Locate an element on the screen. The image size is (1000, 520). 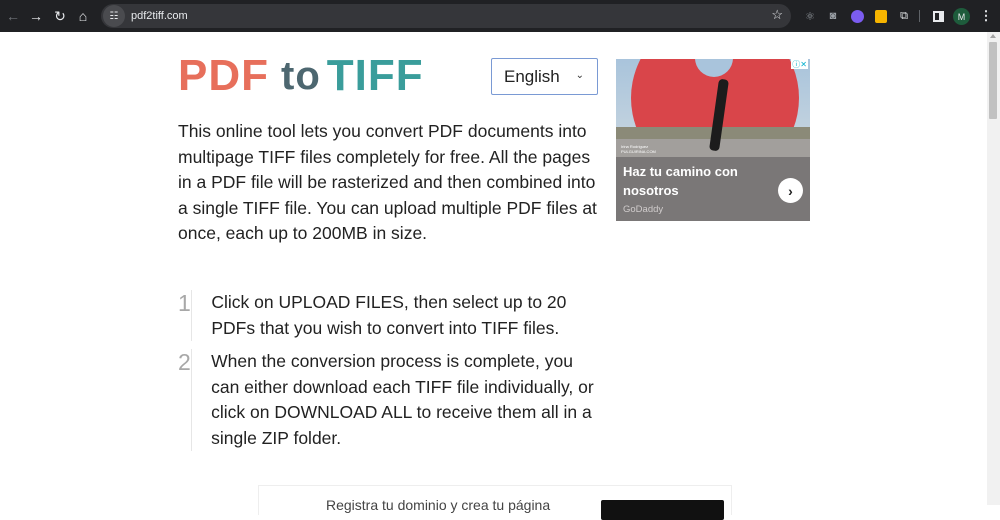
step-number: 2 is located at coordinates (184, 400).